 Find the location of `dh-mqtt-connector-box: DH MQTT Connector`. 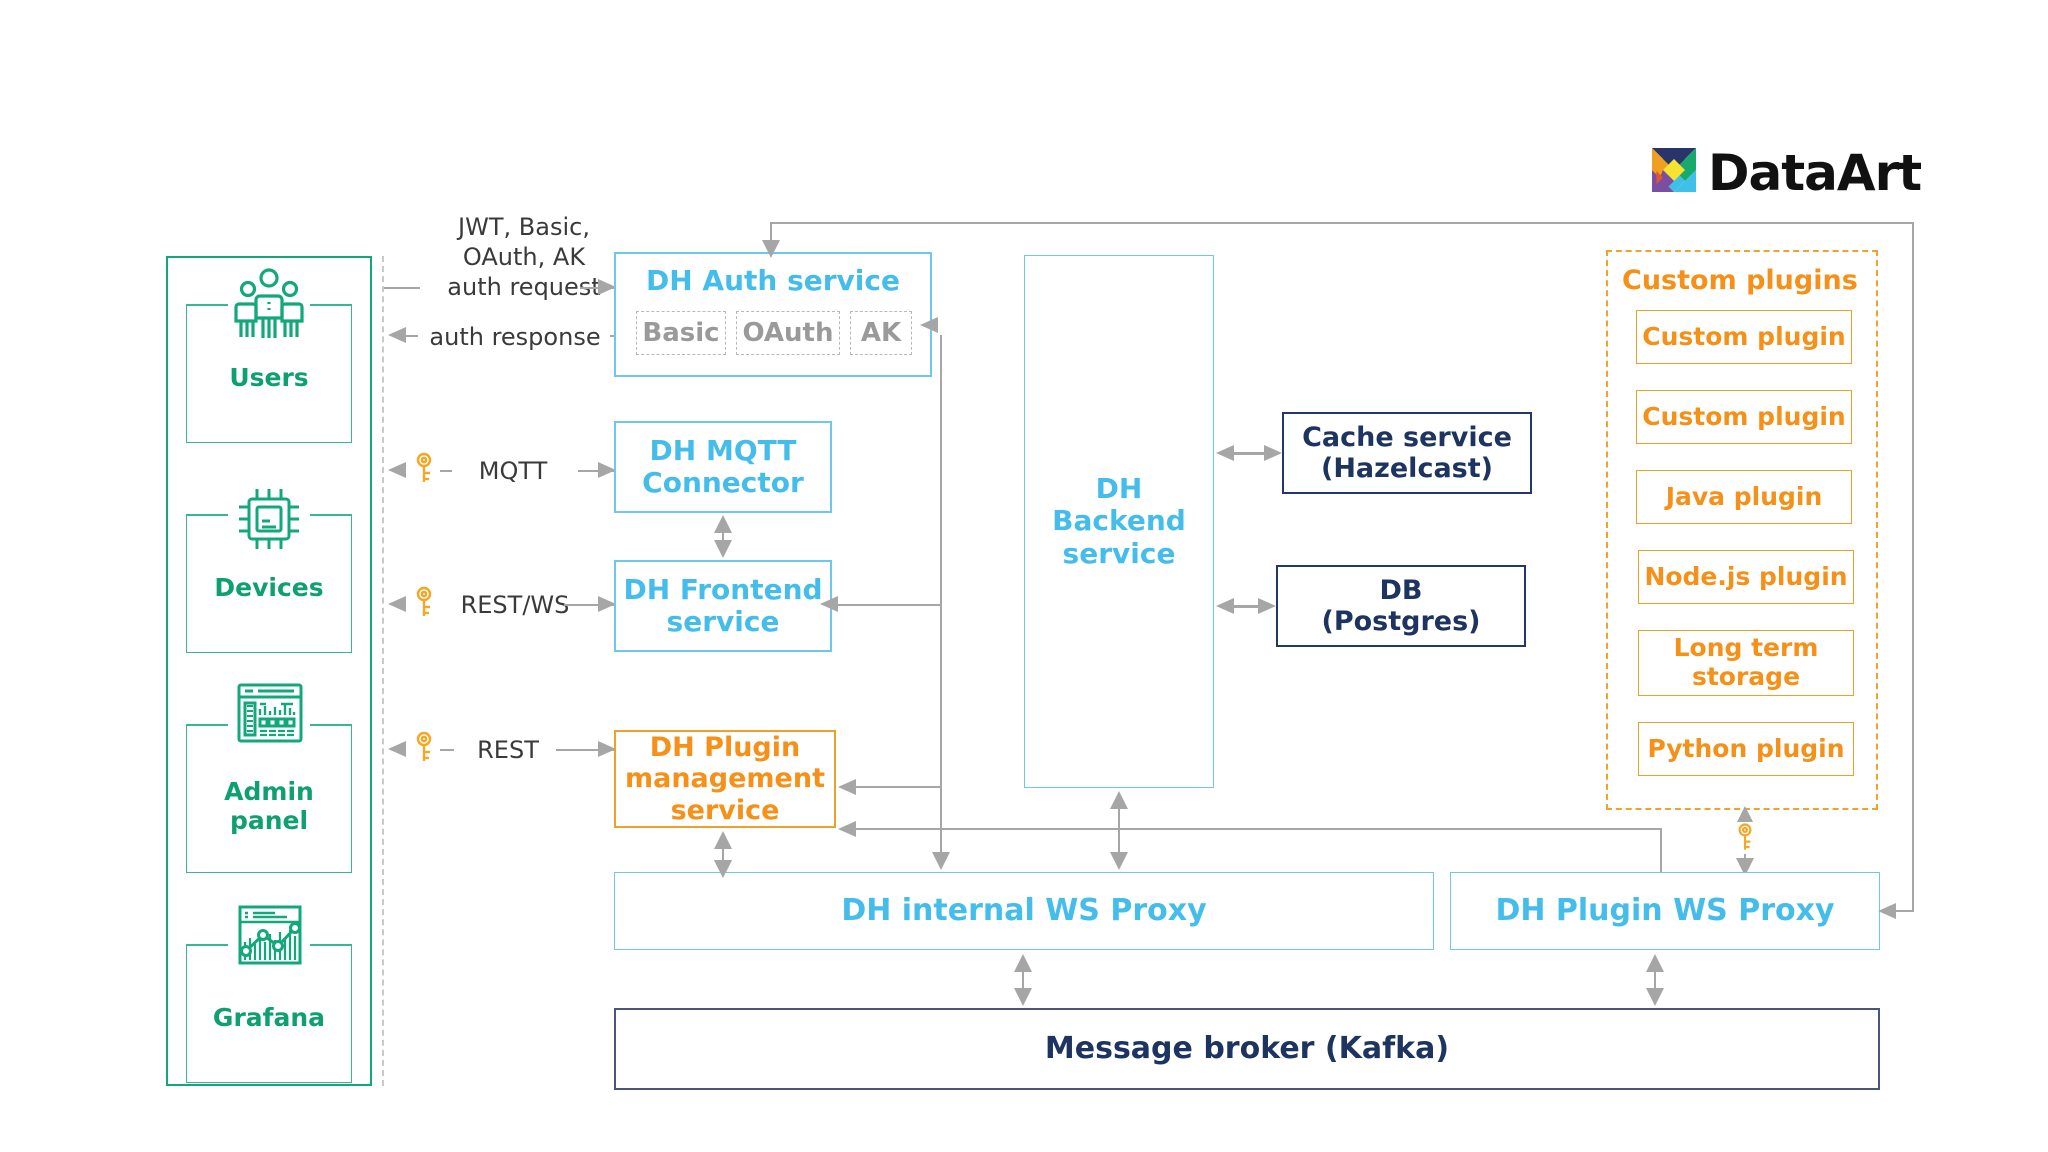

dh-mqtt-connector-box: DH MQTT Connector is located at coordinates (723, 467).